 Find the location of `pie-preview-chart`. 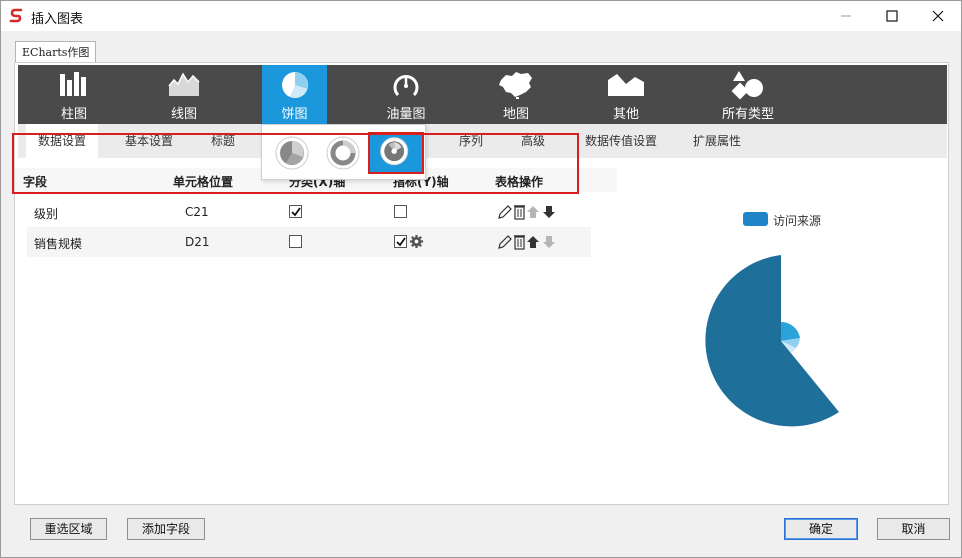

pie-preview-chart is located at coordinates (772, 341).